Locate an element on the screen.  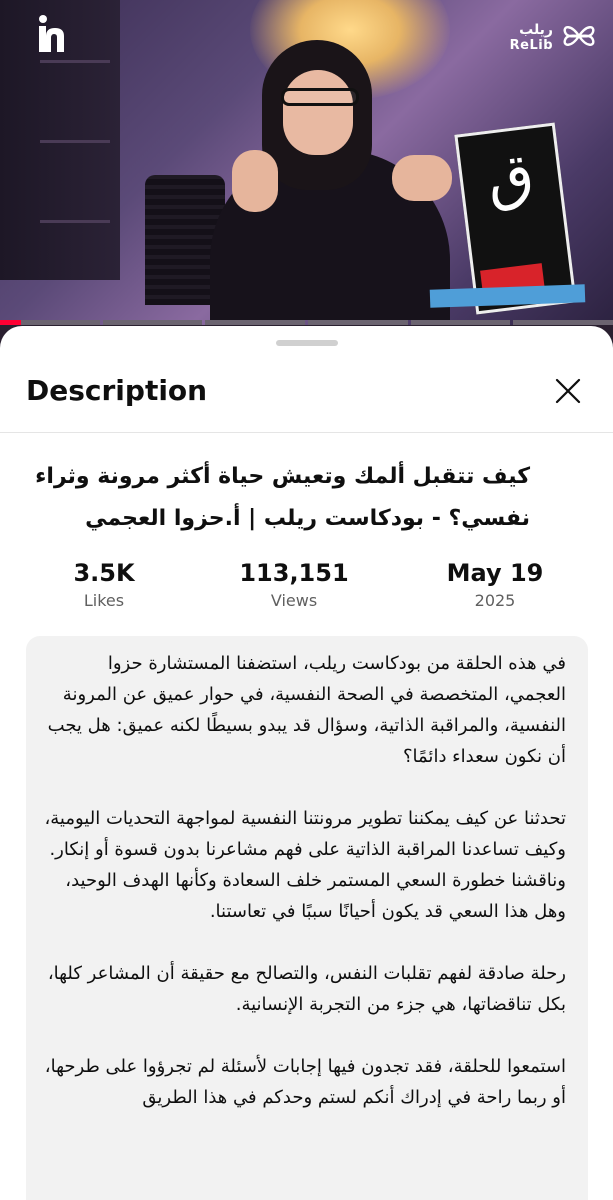
views-stat: 113,151 Views is located at coordinates (294, 586).